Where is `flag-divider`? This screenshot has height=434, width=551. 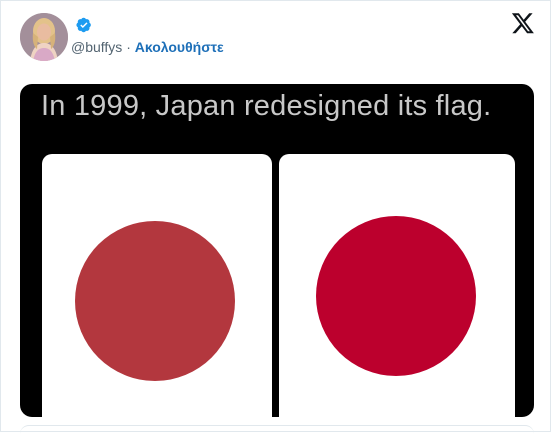 flag-divider is located at coordinates (275, 285).